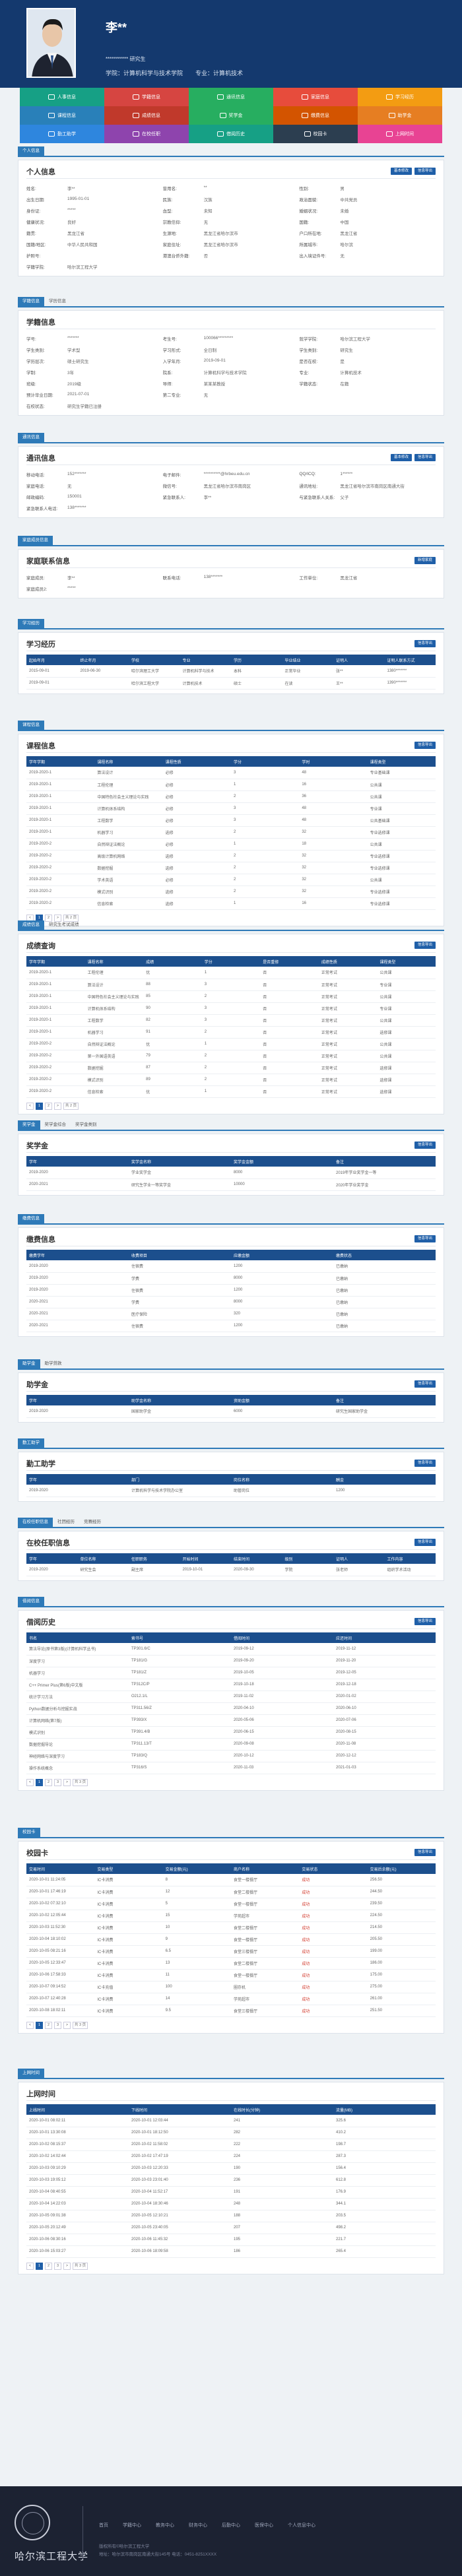  Describe the element at coordinates (31, 1443) in the screenshot. I see `section-tab: 勤工助学` at that location.